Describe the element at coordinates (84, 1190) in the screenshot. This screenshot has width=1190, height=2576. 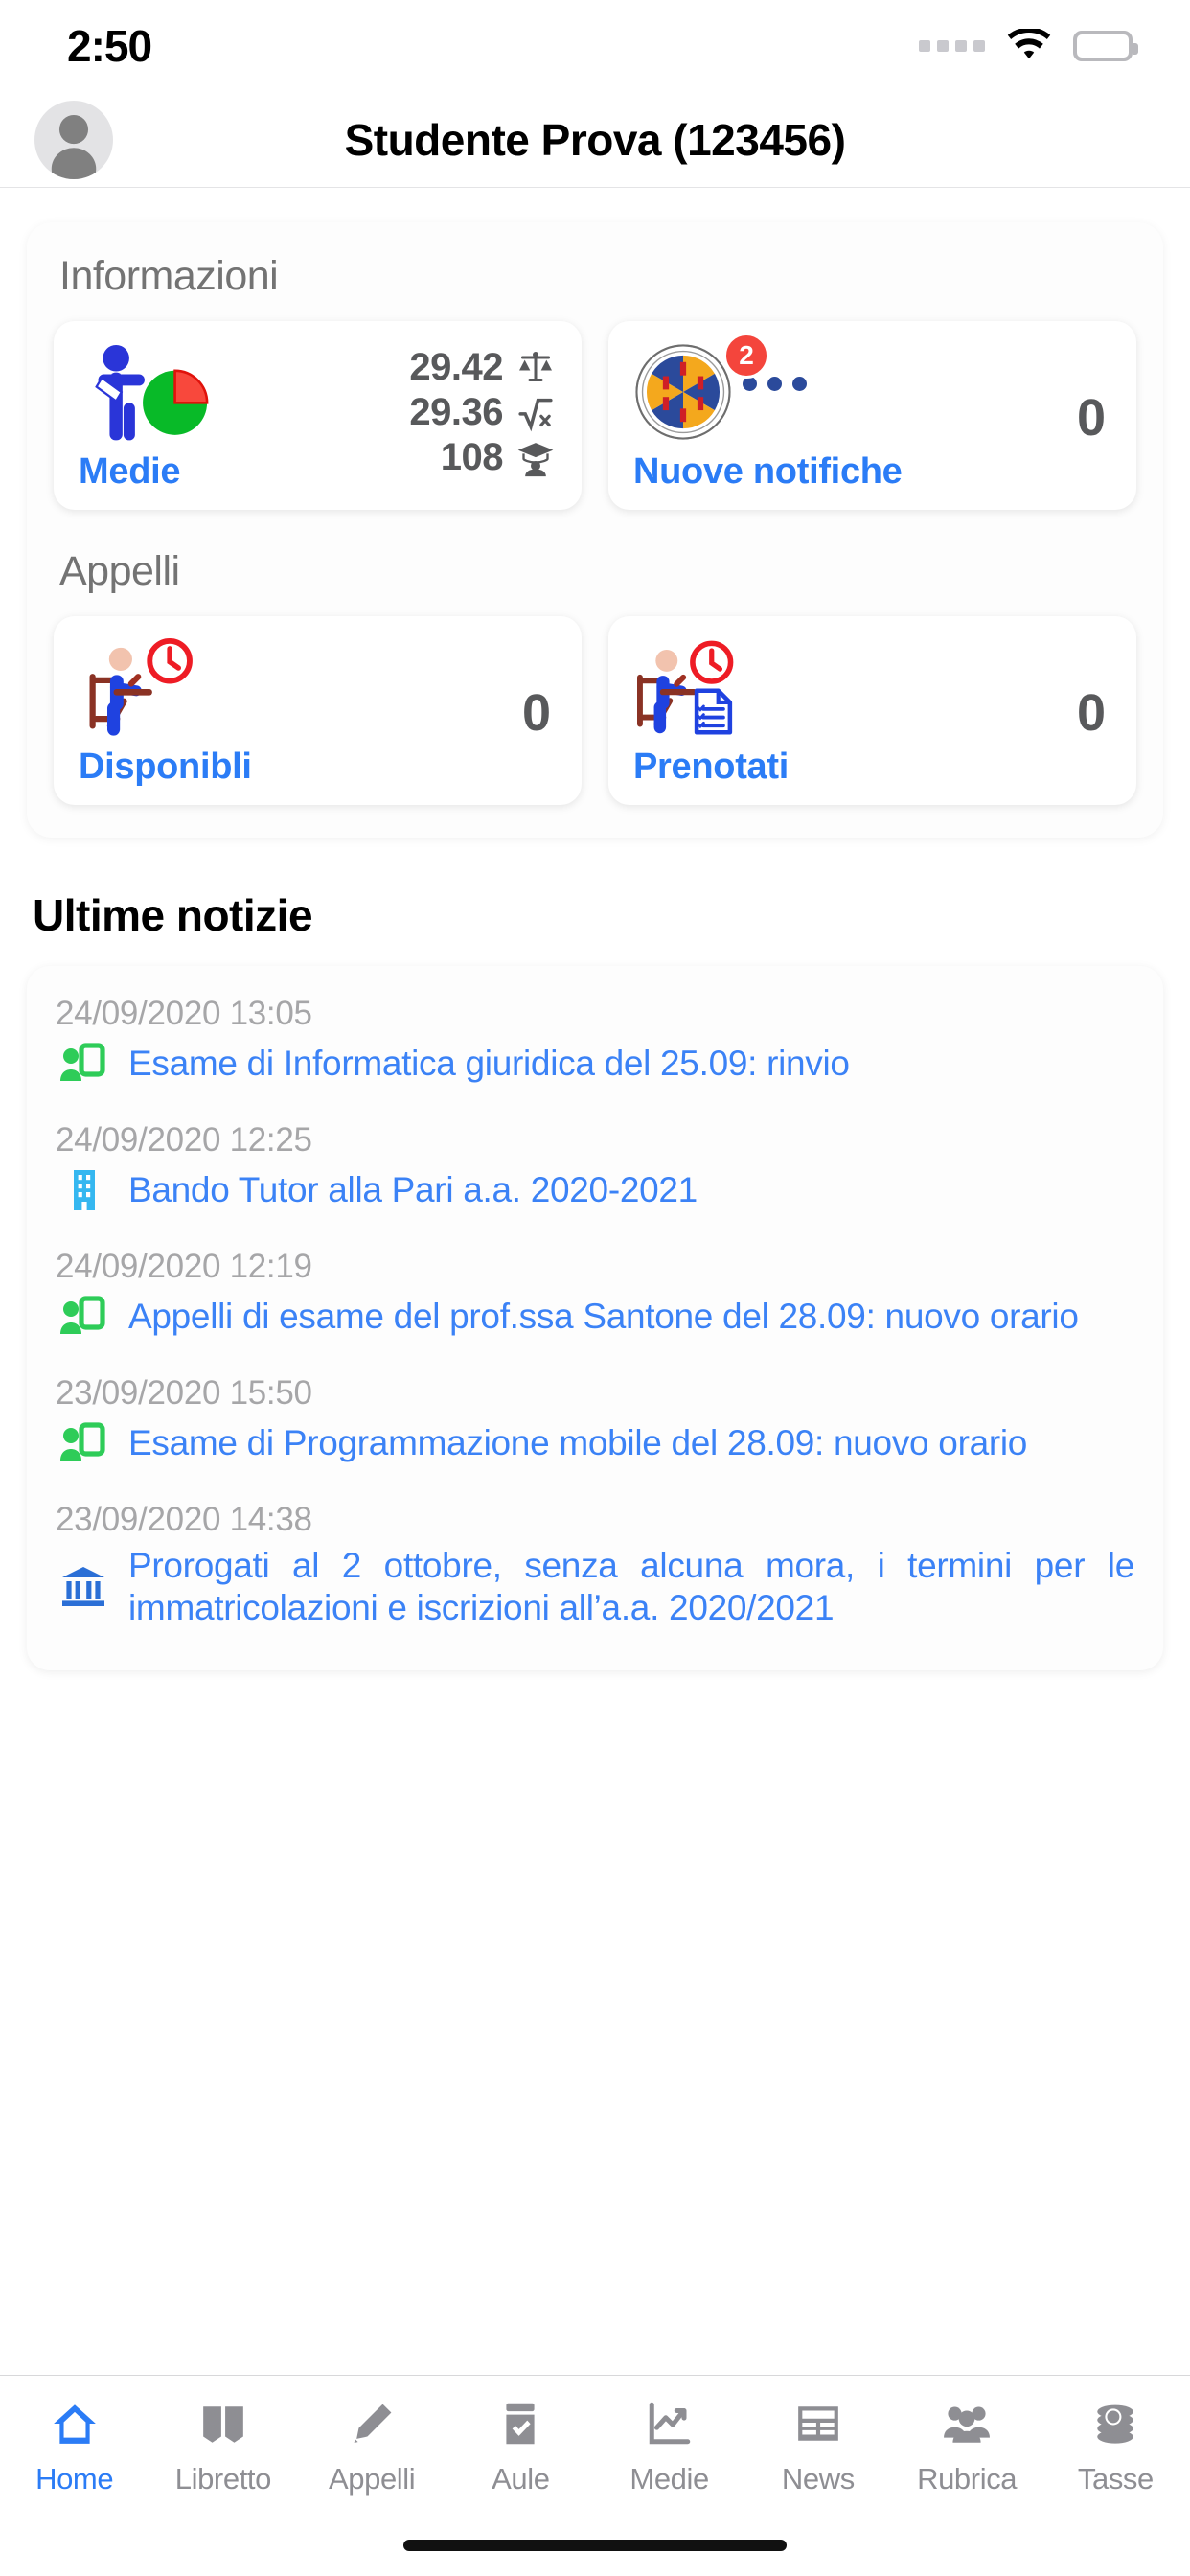
I see `building-blue-icon` at that location.